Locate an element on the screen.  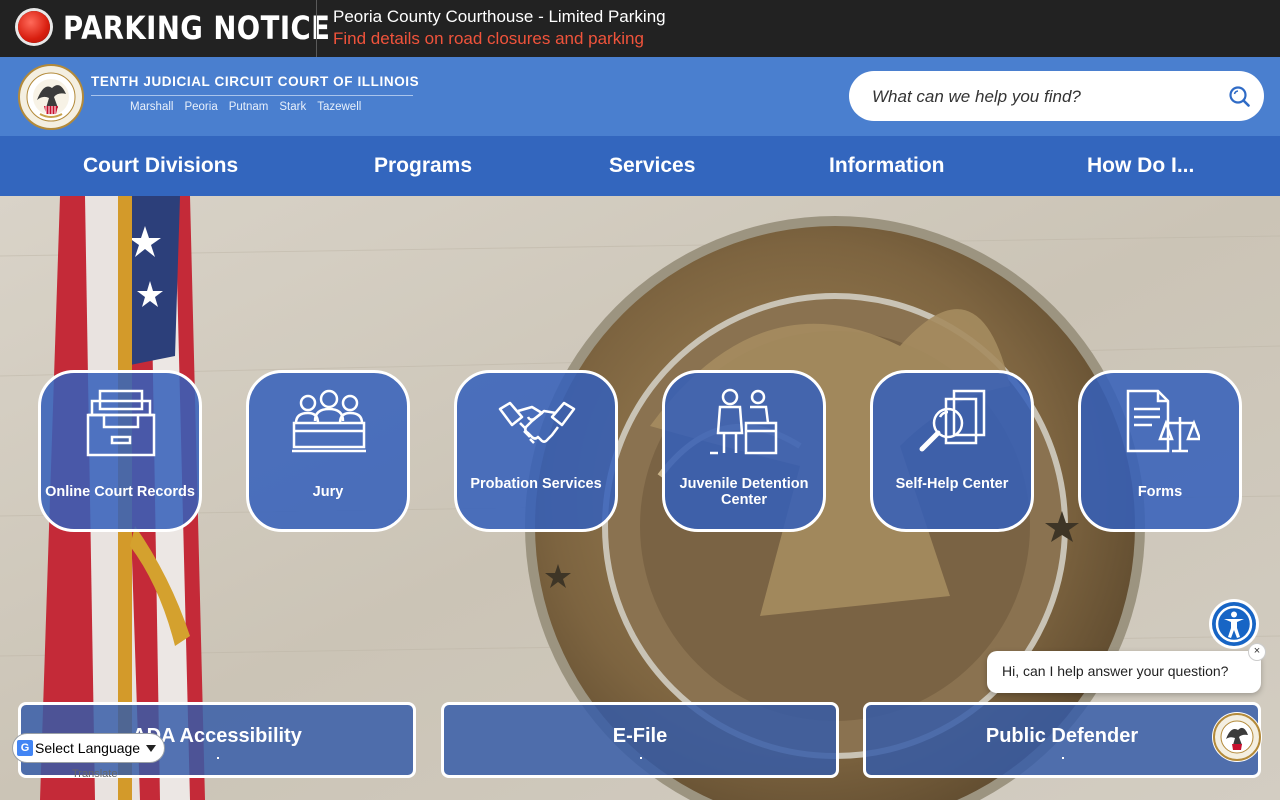
tile-juvenile-detention-center: Juvenile Detention Center is located at coordinates (744, 451).